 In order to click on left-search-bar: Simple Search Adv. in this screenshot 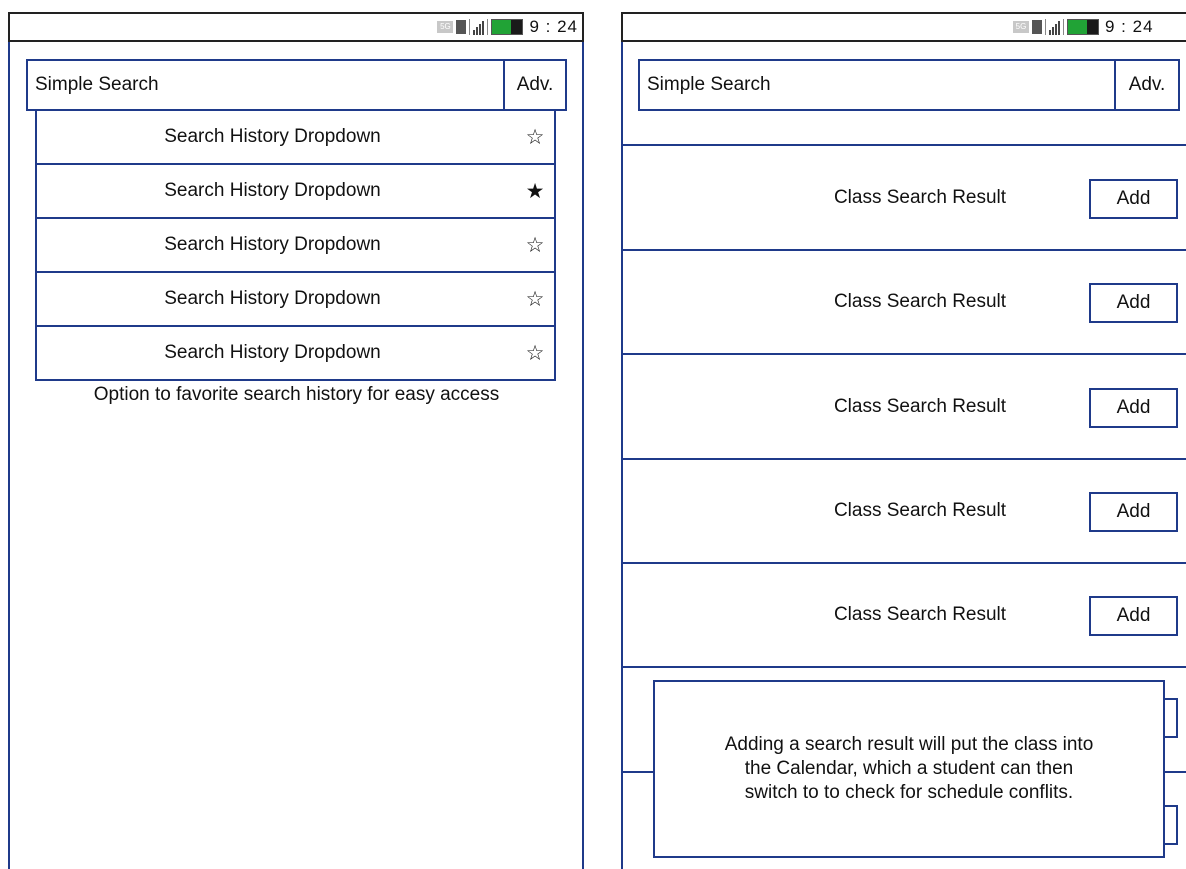, I will do `click(296, 85)`.